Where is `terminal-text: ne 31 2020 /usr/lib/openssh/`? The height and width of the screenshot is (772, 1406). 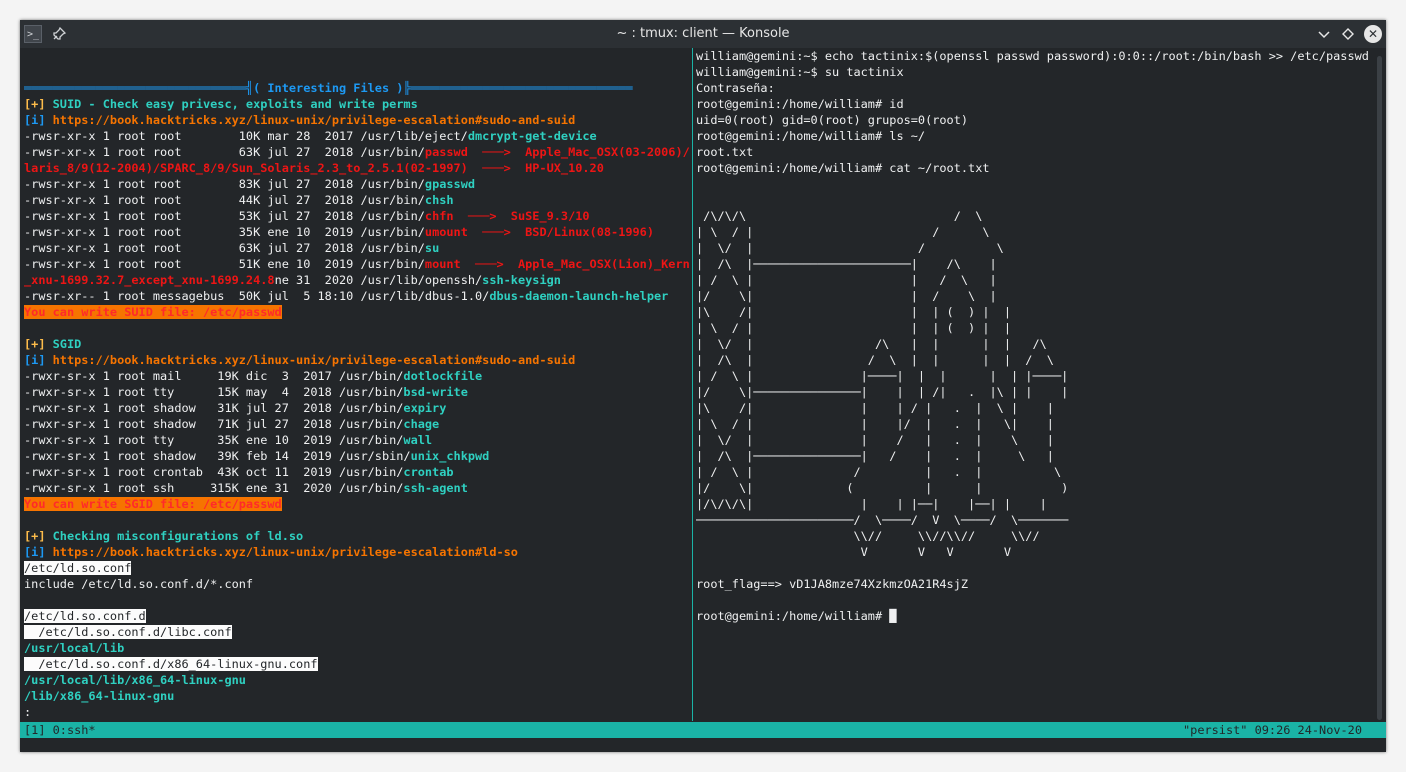 terminal-text: ne 31 2020 /usr/lib/openssh/ is located at coordinates (378, 280).